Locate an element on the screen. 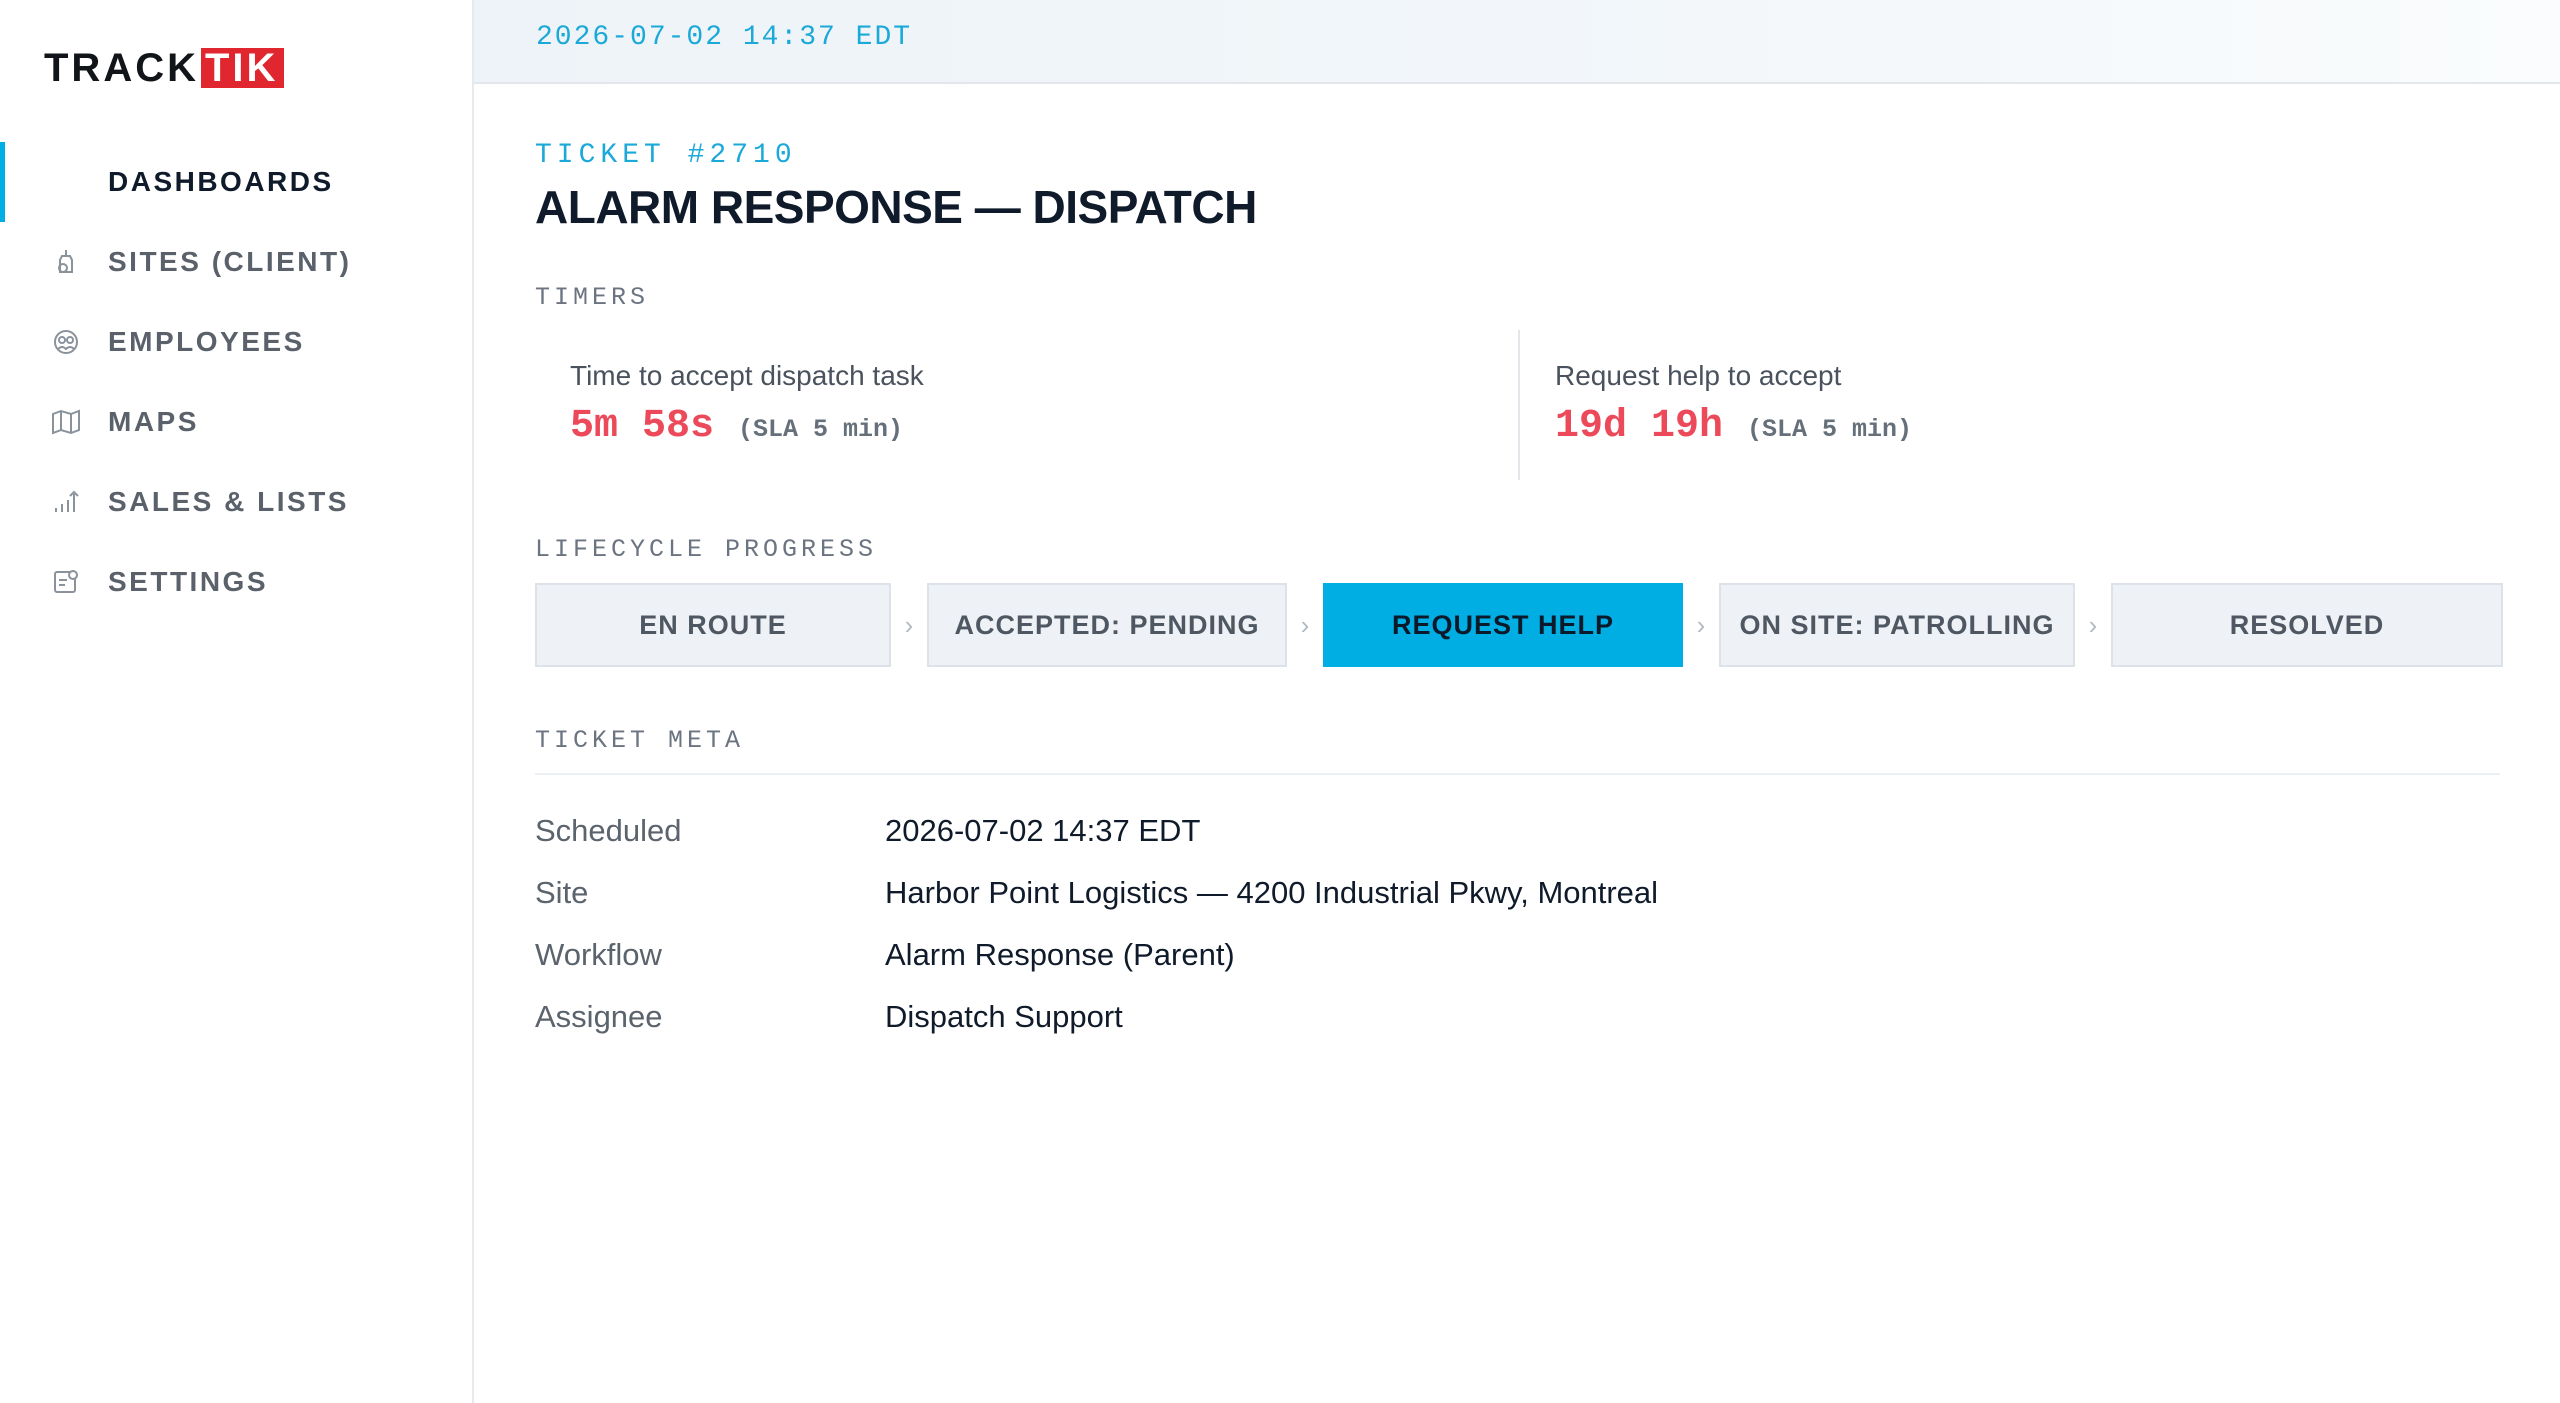 The image size is (2560, 1403). sidebar-item-sites: SITES (CLIENT) is located at coordinates (236, 262).